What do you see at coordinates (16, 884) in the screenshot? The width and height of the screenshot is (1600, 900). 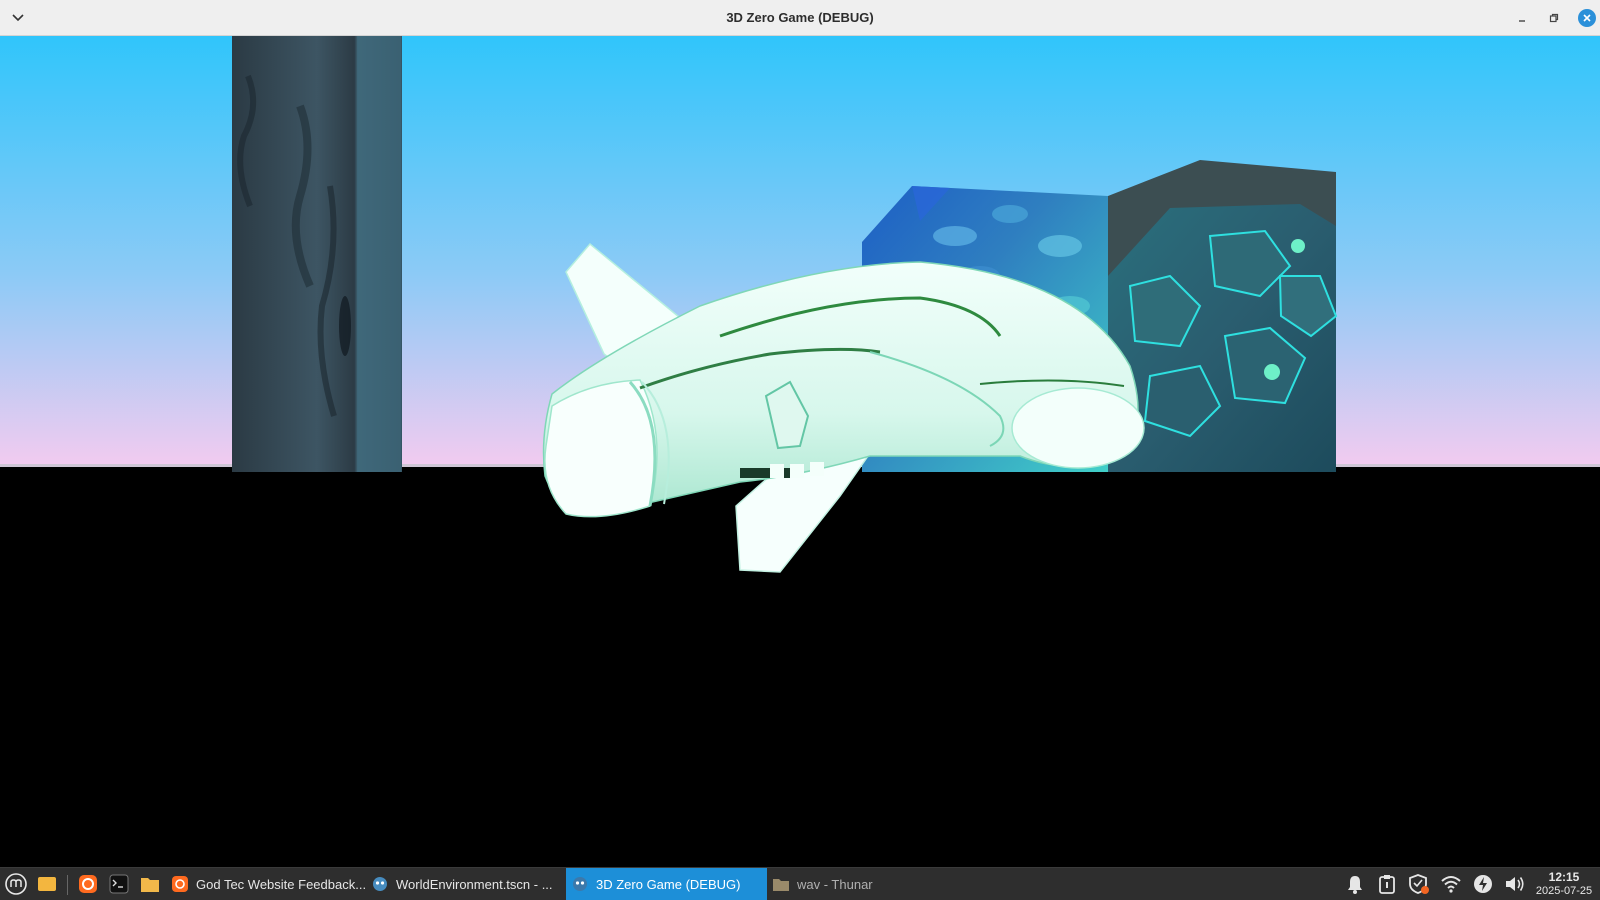 I see `mint-menu-icon` at bounding box center [16, 884].